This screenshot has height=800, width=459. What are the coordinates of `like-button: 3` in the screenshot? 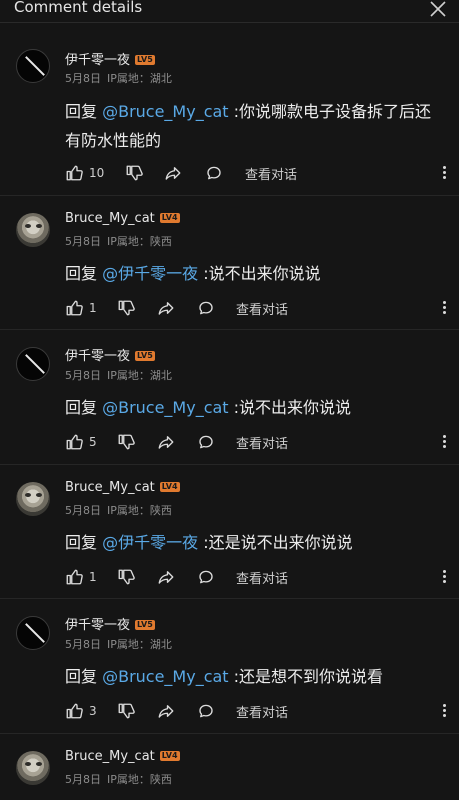 It's located at (81, 711).